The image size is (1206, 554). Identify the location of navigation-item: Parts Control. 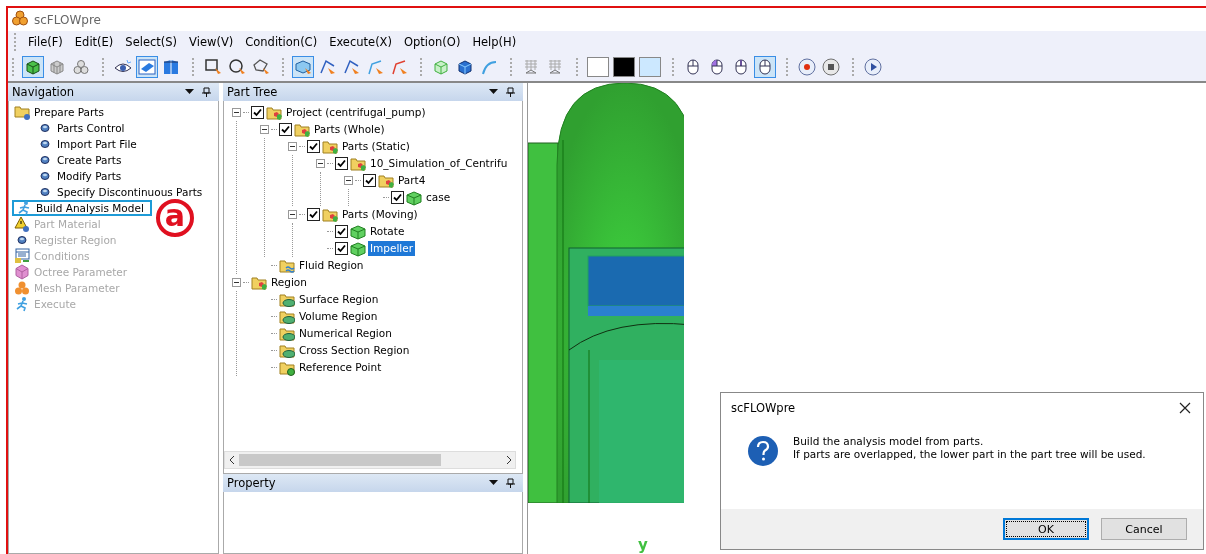
(81, 128).